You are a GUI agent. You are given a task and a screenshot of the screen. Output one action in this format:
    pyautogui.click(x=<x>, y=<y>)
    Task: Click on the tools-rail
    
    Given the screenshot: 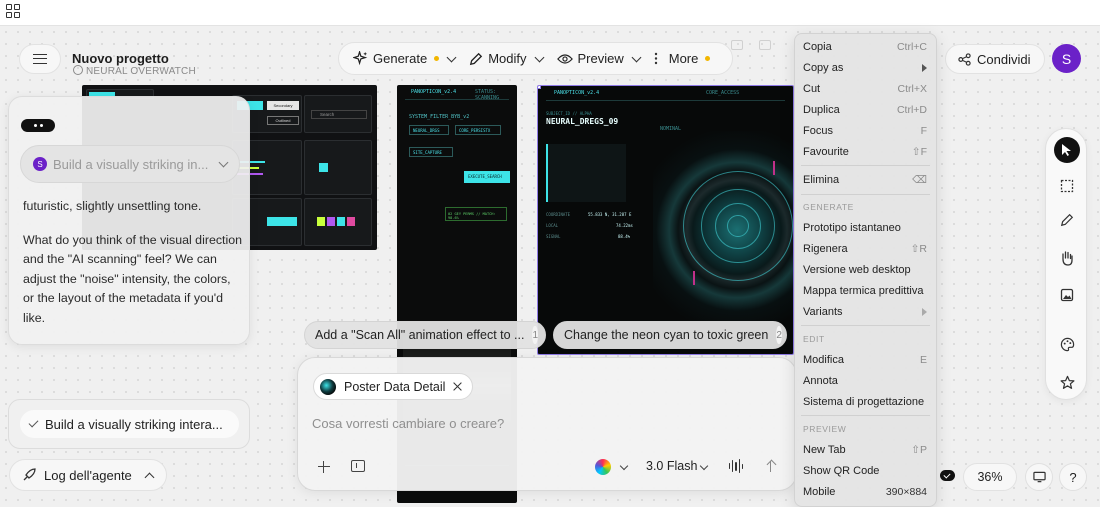 What is the action you would take?
    pyautogui.click(x=1066, y=264)
    